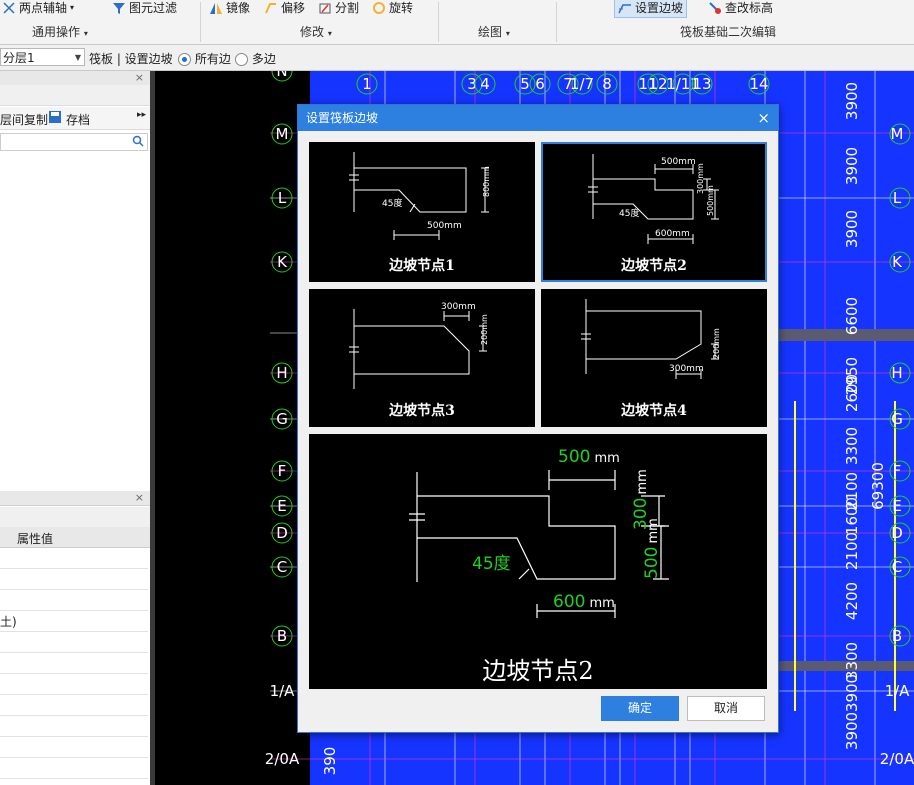 Image resolution: width=914 pixels, height=785 pixels. I want to click on options-toolbar: 分层1 ▼ 筏板 | 设置边坡 所有边 多边, so click(457, 58).